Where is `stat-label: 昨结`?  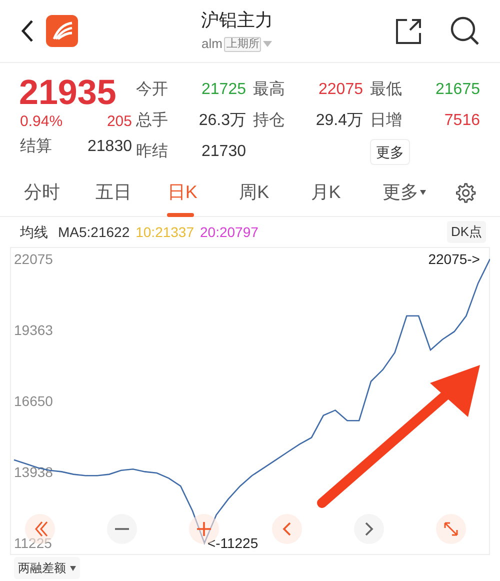
stat-label: 昨结 is located at coordinates (152, 152).